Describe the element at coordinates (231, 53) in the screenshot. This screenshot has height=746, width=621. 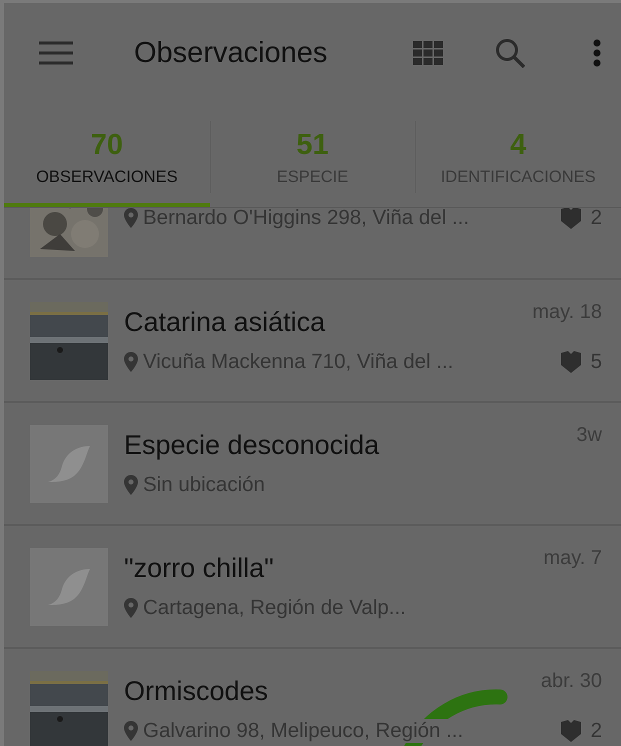
I see `screen-title: Observaciones` at that location.